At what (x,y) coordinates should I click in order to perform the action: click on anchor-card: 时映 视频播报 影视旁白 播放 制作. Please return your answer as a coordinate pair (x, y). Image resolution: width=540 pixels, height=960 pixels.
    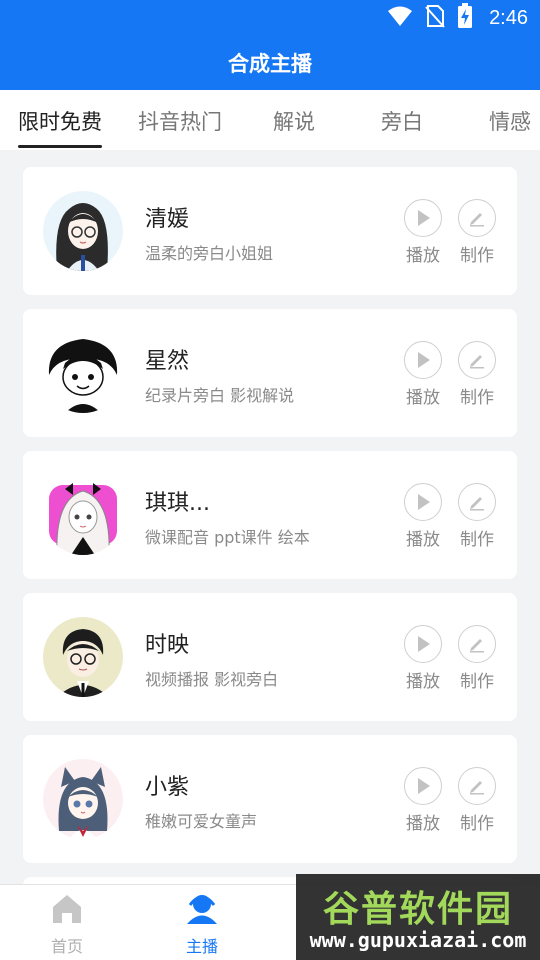
    Looking at the image, I should click on (270, 657).